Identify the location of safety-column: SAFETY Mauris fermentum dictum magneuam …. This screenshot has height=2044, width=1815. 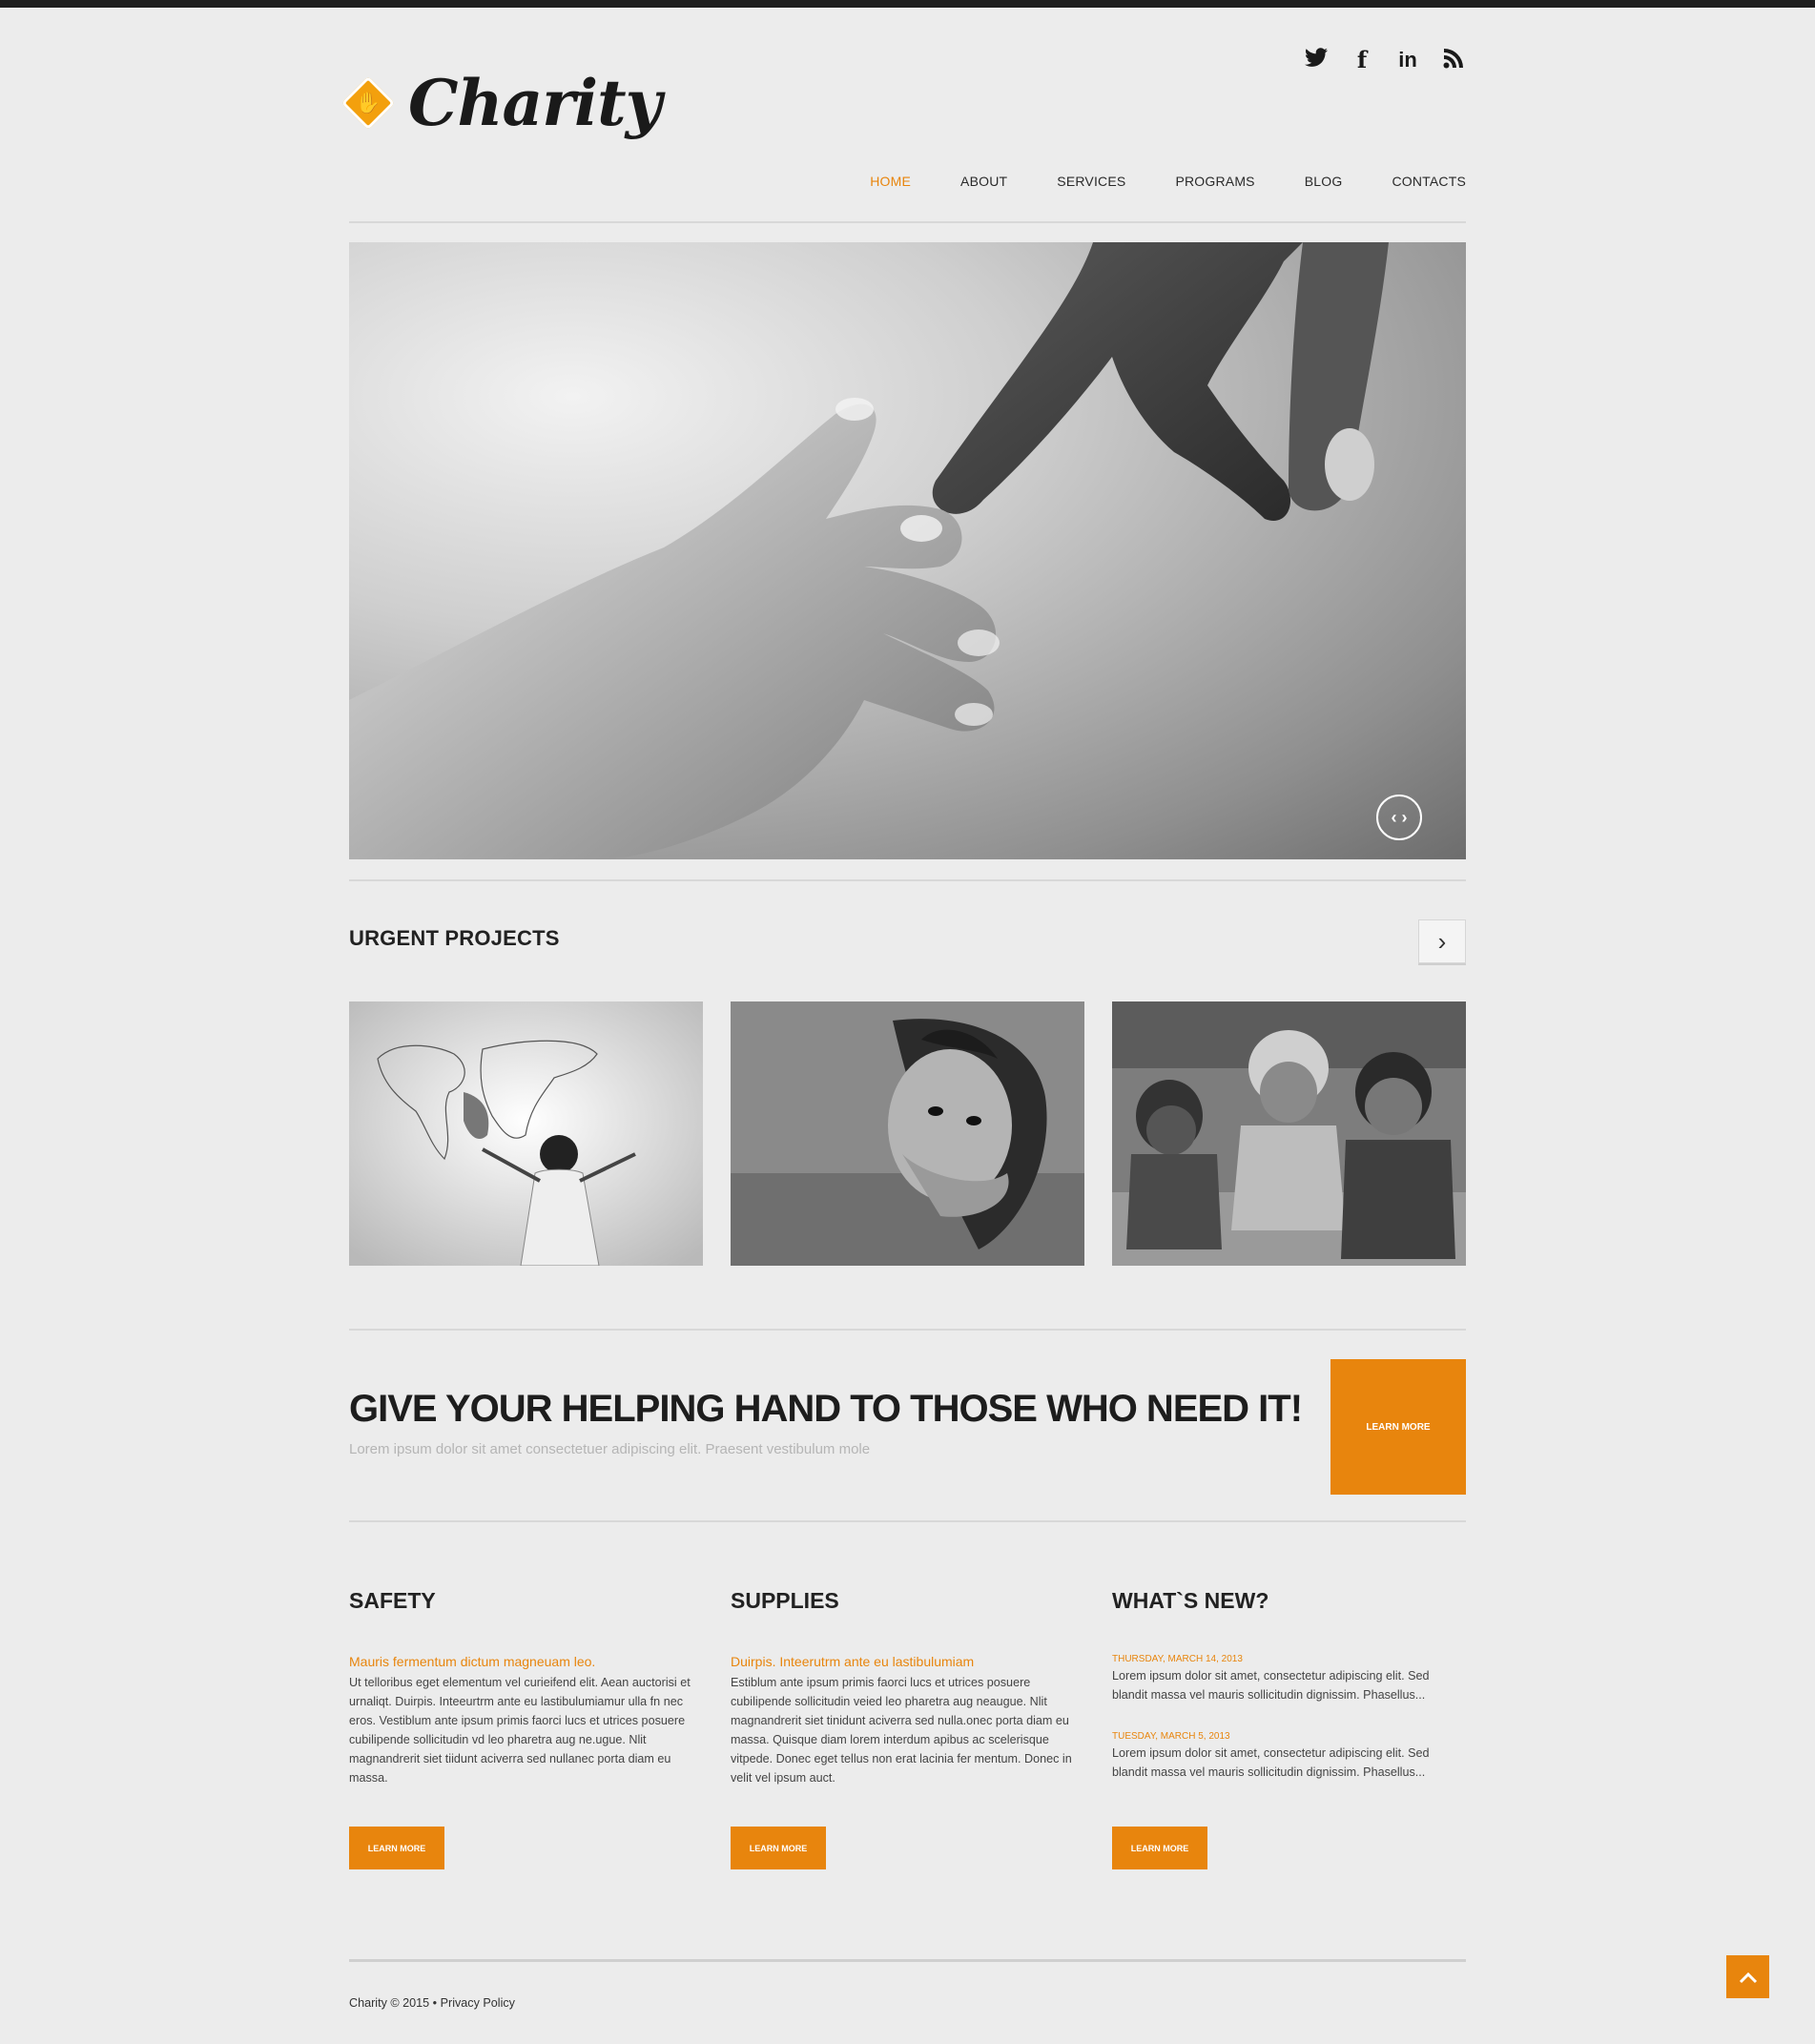
(526, 1687).